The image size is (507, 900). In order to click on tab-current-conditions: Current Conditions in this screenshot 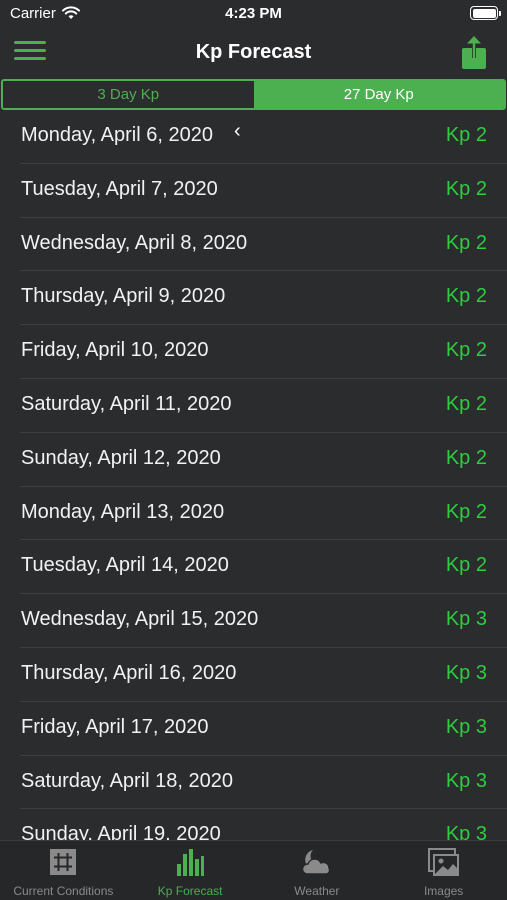, I will do `click(63, 870)`.